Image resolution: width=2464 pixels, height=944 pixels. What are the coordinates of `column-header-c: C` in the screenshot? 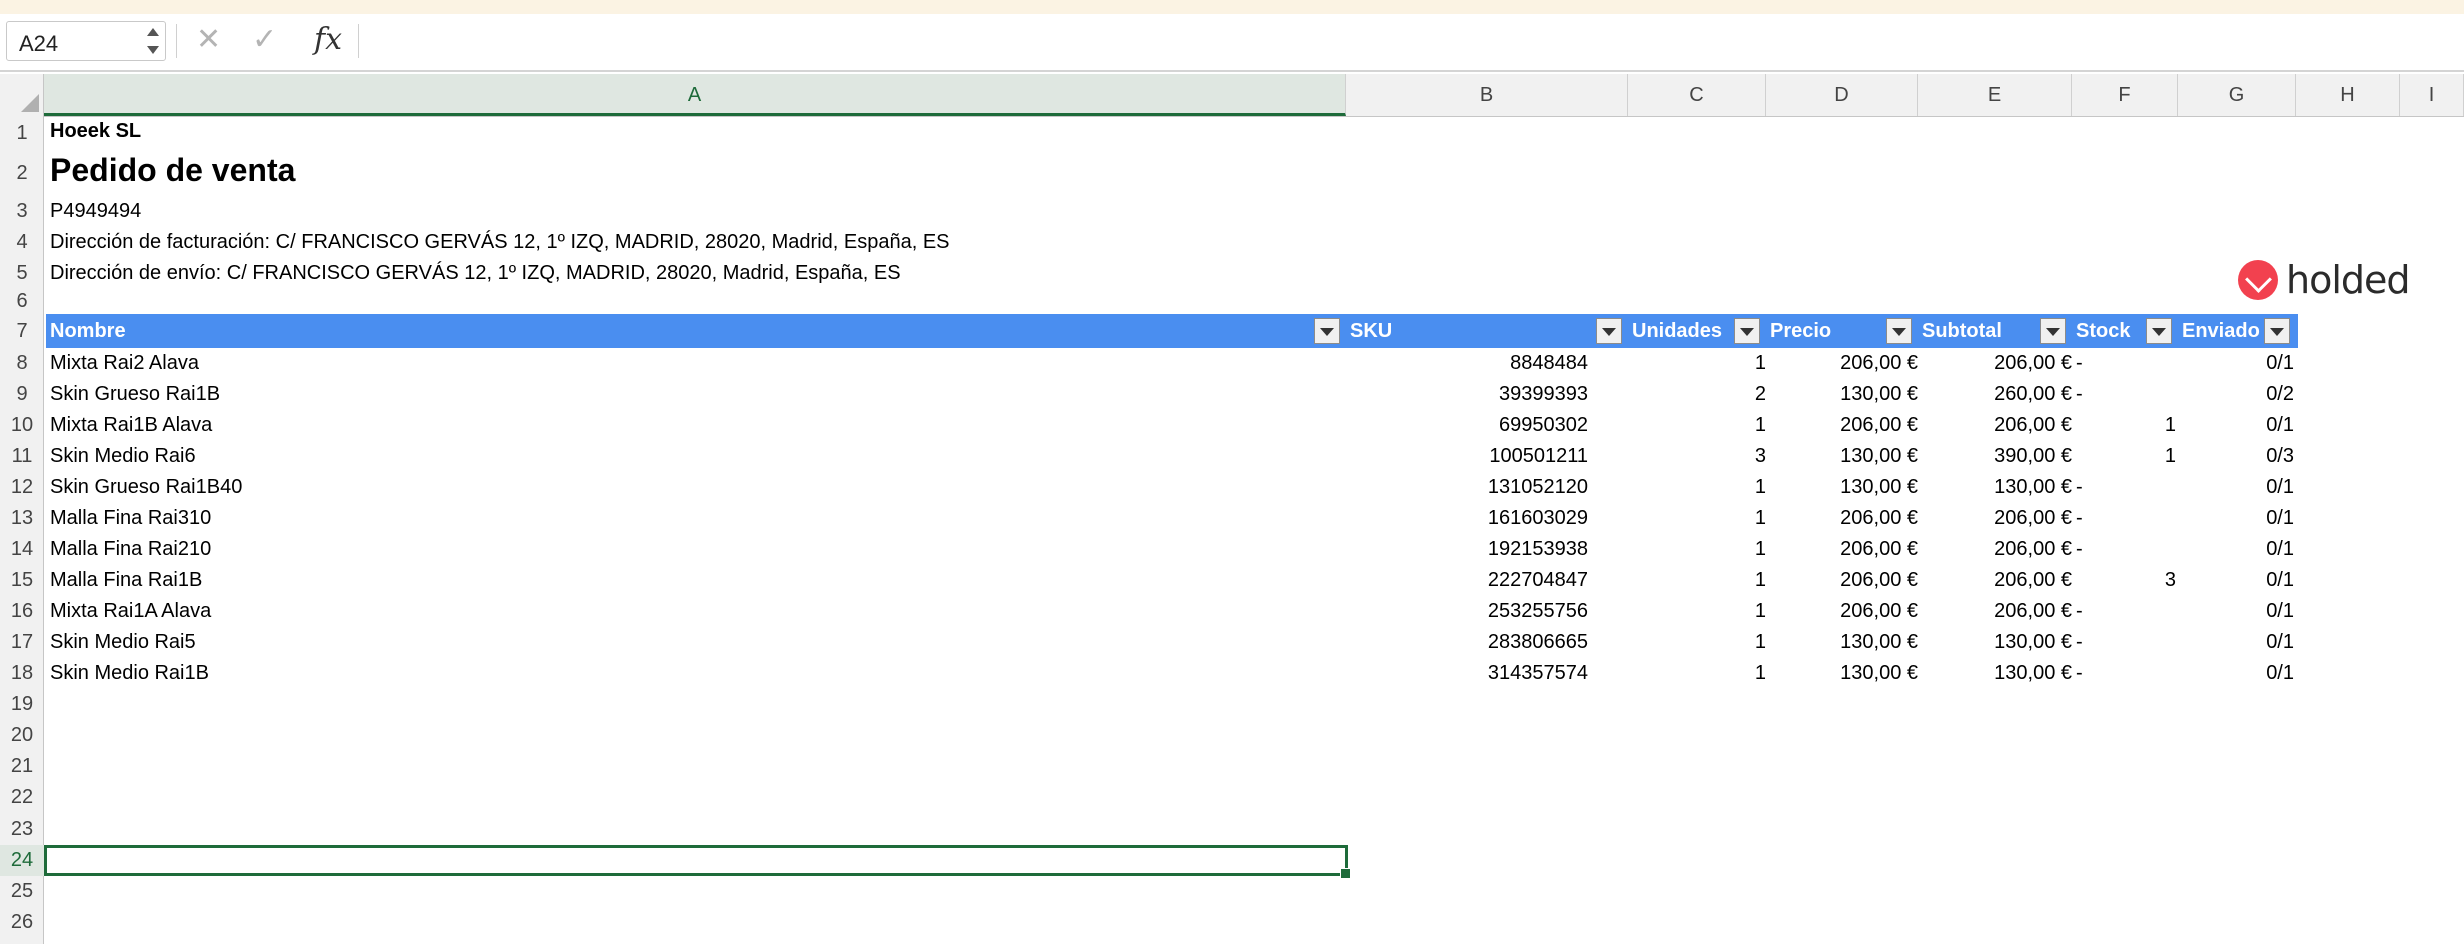 It's located at (1697, 95).